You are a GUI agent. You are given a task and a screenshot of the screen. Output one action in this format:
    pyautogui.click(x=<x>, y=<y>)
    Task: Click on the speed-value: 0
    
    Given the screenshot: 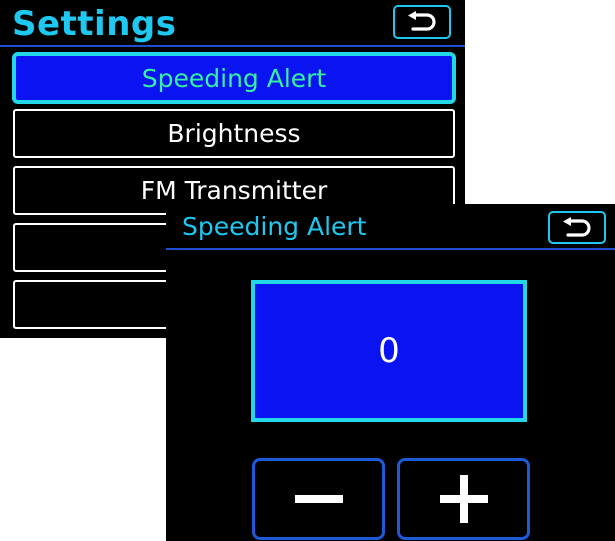 What is the action you would take?
    pyautogui.click(x=389, y=351)
    